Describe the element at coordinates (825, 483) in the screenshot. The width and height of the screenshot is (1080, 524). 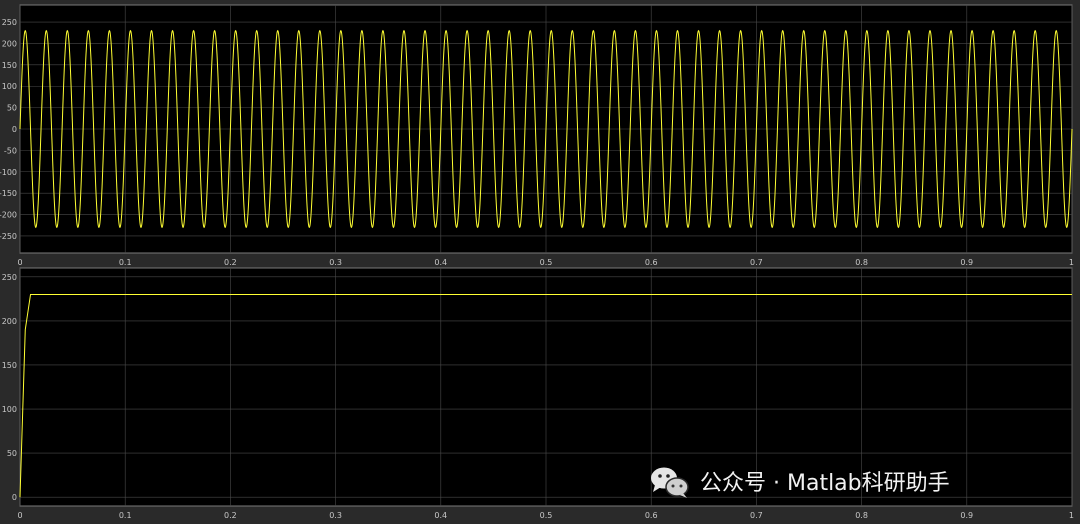
I see `watermark-text: 公众号 · Matlab科研助手` at that location.